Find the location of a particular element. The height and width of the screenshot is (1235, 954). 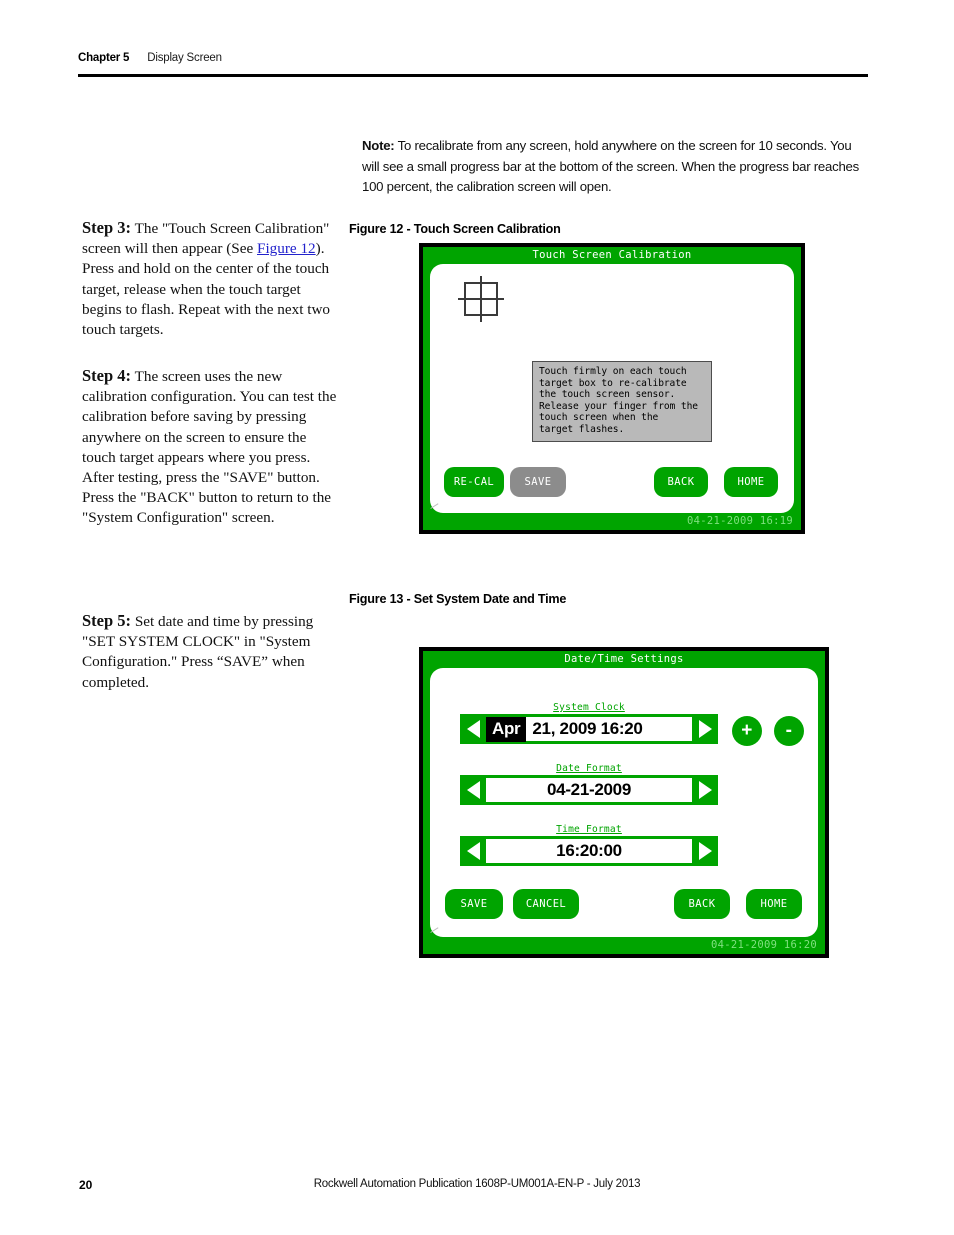

time-format-label: Time Format is located at coordinates (589, 829).